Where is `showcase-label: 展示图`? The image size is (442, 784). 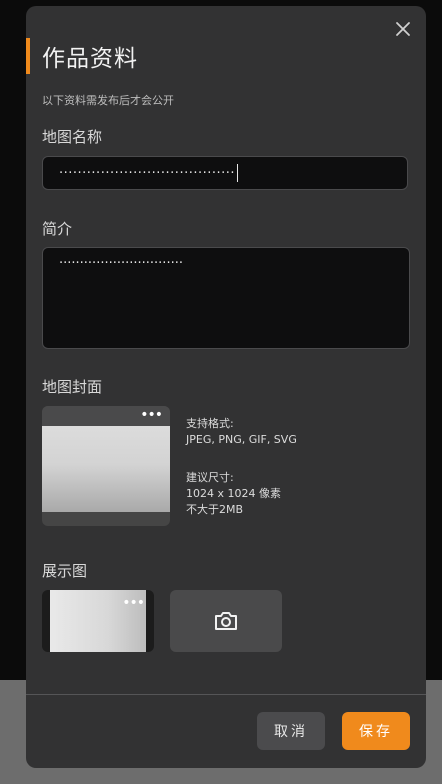 showcase-label: 展示图 is located at coordinates (65, 571).